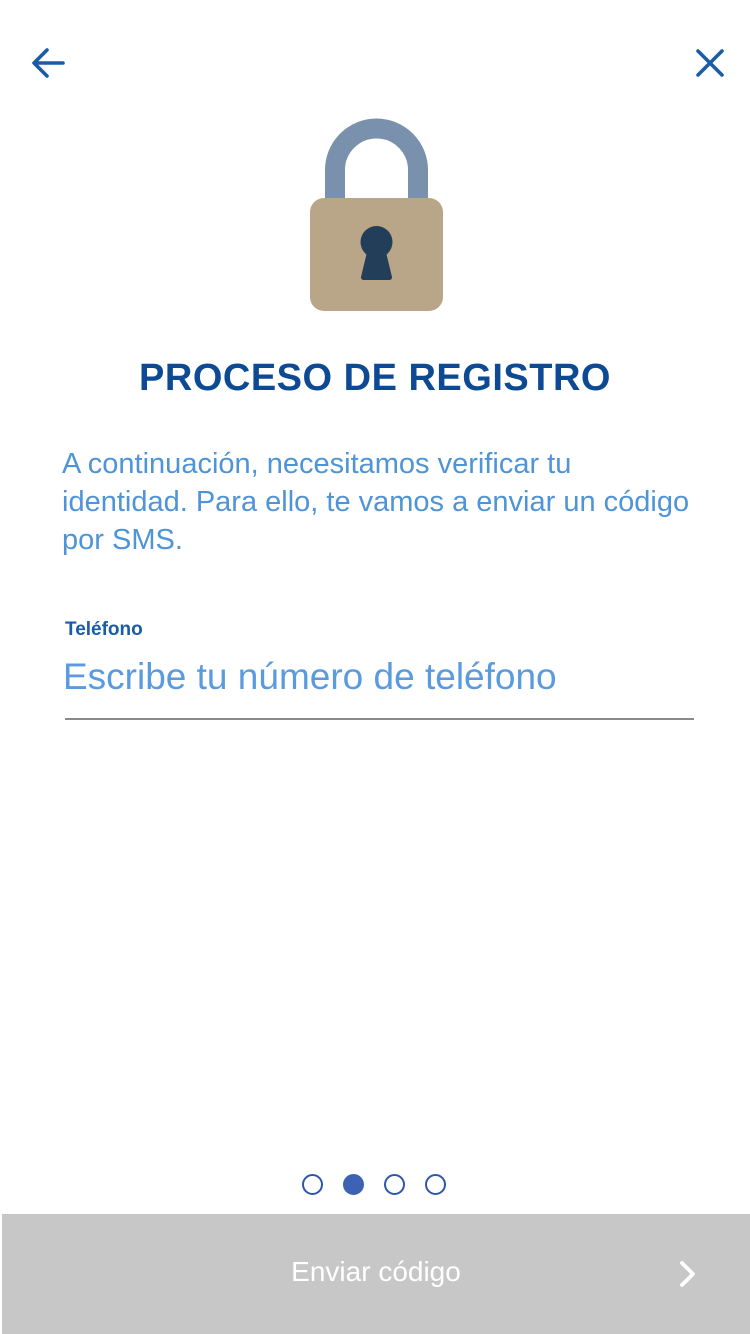 The image size is (750, 1334). I want to click on phone-field-underline, so click(379, 719).